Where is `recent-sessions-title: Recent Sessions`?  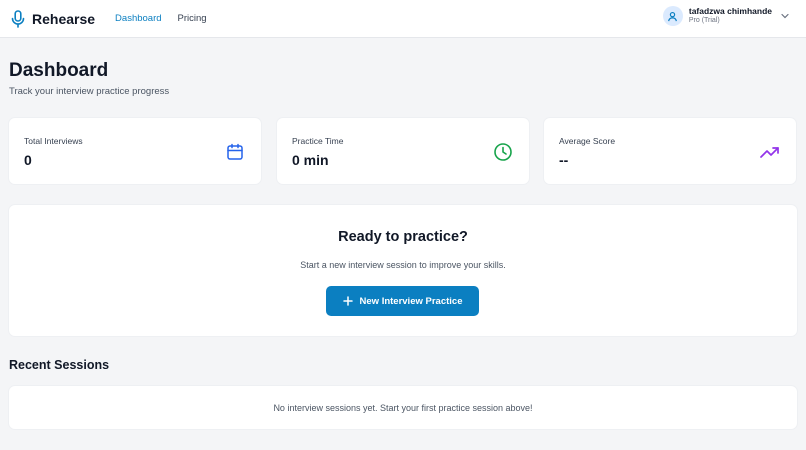
recent-sessions-title: Recent Sessions is located at coordinates (59, 365).